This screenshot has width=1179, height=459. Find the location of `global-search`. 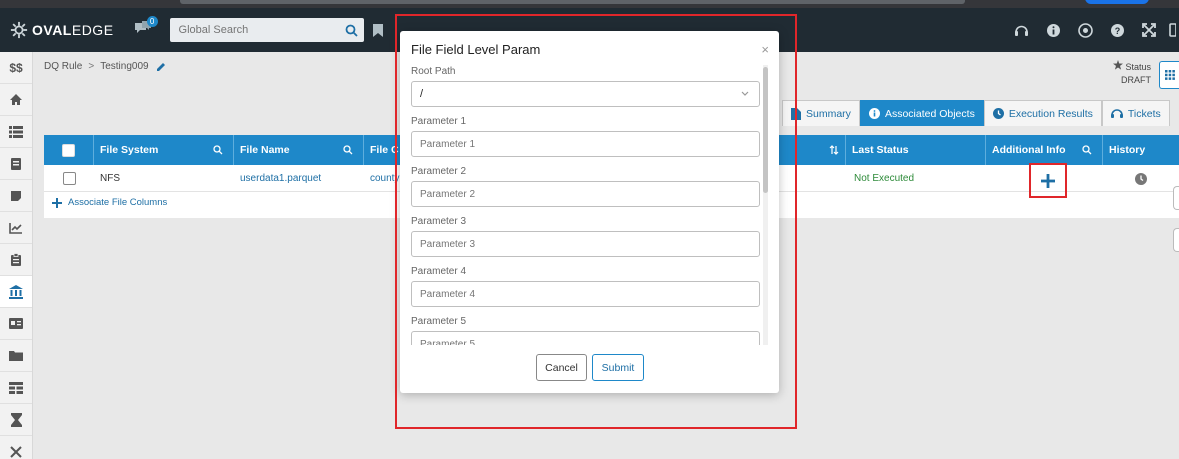

global-search is located at coordinates (266, 30).